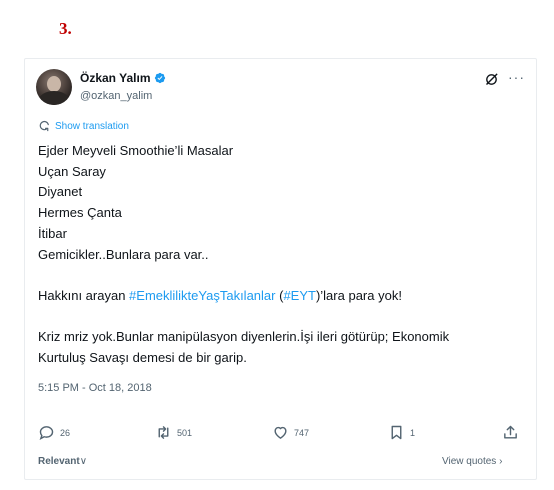 The width and height of the screenshot is (554, 490). Describe the element at coordinates (491, 79) in the screenshot. I see `grok-icon` at that location.